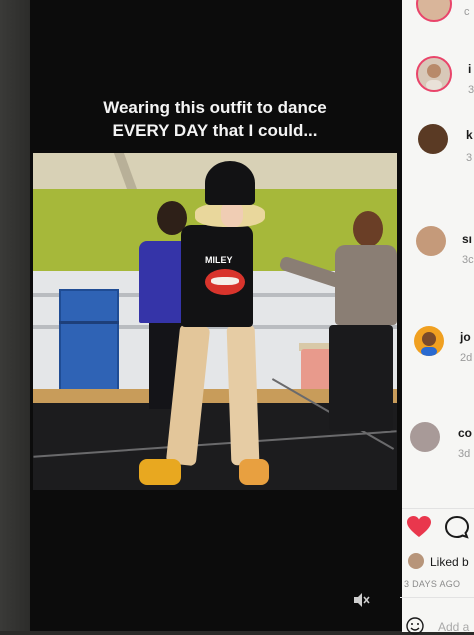 This screenshot has height=635, width=474. I want to click on liked-by-text: Liked b, so click(449, 562).